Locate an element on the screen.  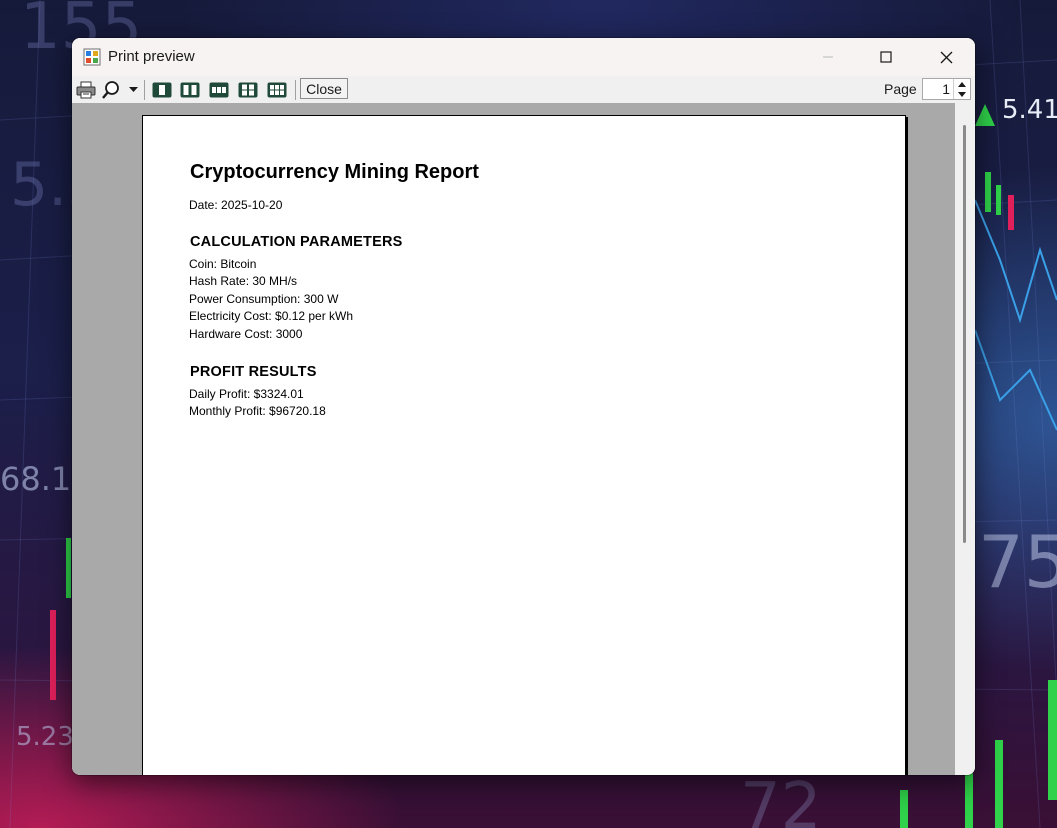
six-pages-button is located at coordinates (277, 89).